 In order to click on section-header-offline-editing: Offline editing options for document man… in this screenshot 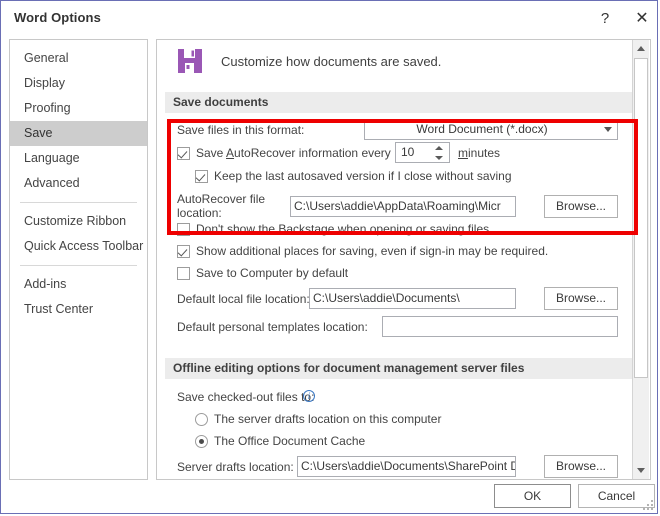, I will do `click(398, 368)`.